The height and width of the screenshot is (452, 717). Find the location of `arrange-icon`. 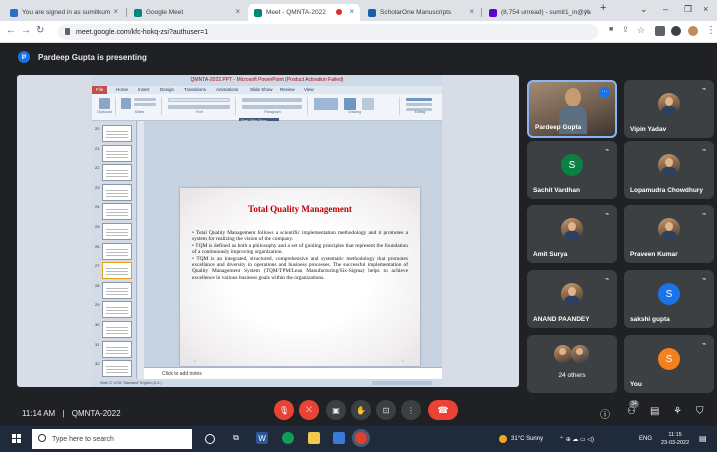

arrange-icon is located at coordinates (350, 104).